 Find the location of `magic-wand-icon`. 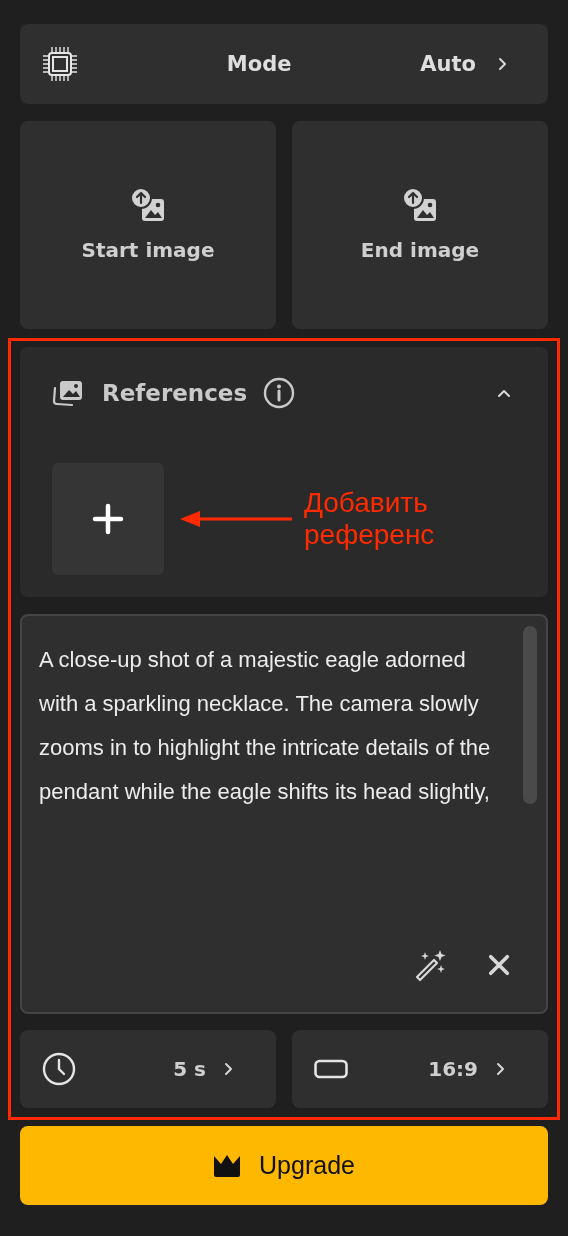

magic-wand-icon is located at coordinates (431, 965).